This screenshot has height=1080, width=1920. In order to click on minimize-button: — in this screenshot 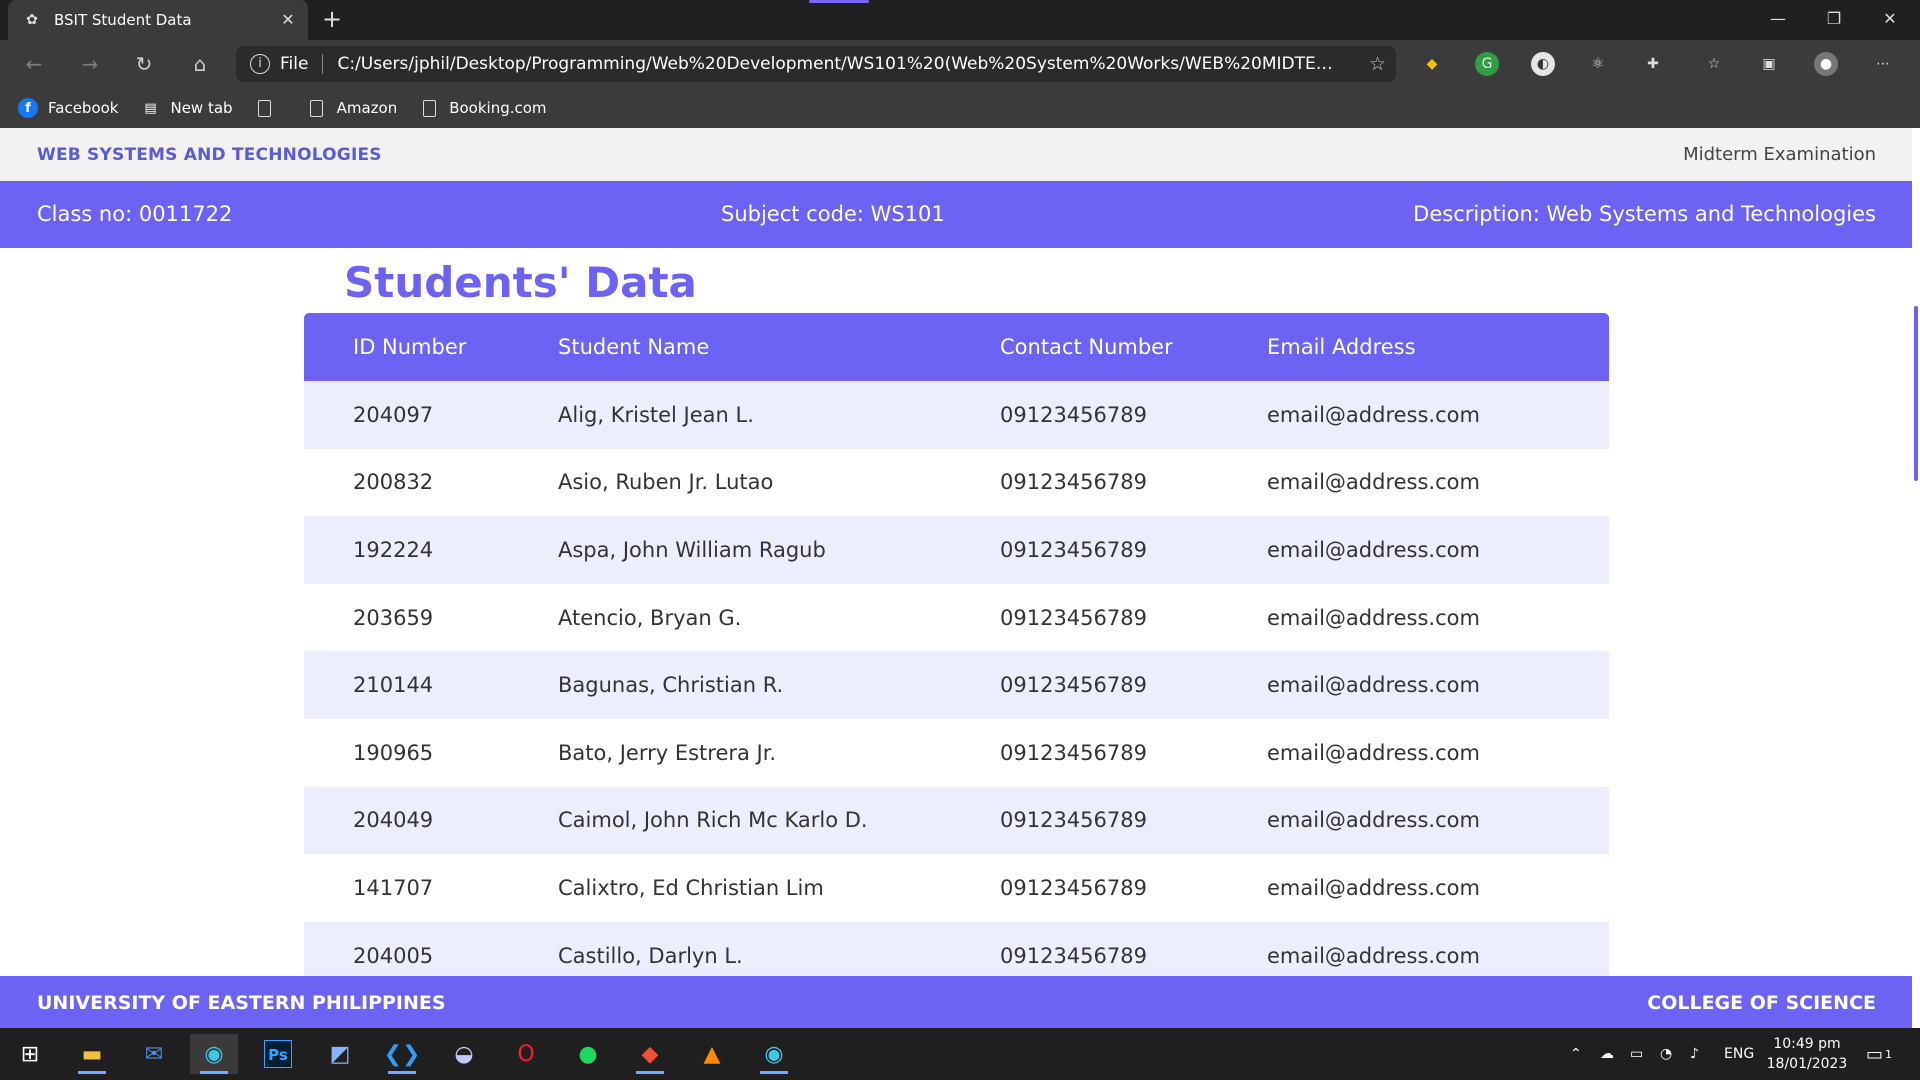, I will do `click(1778, 20)`.